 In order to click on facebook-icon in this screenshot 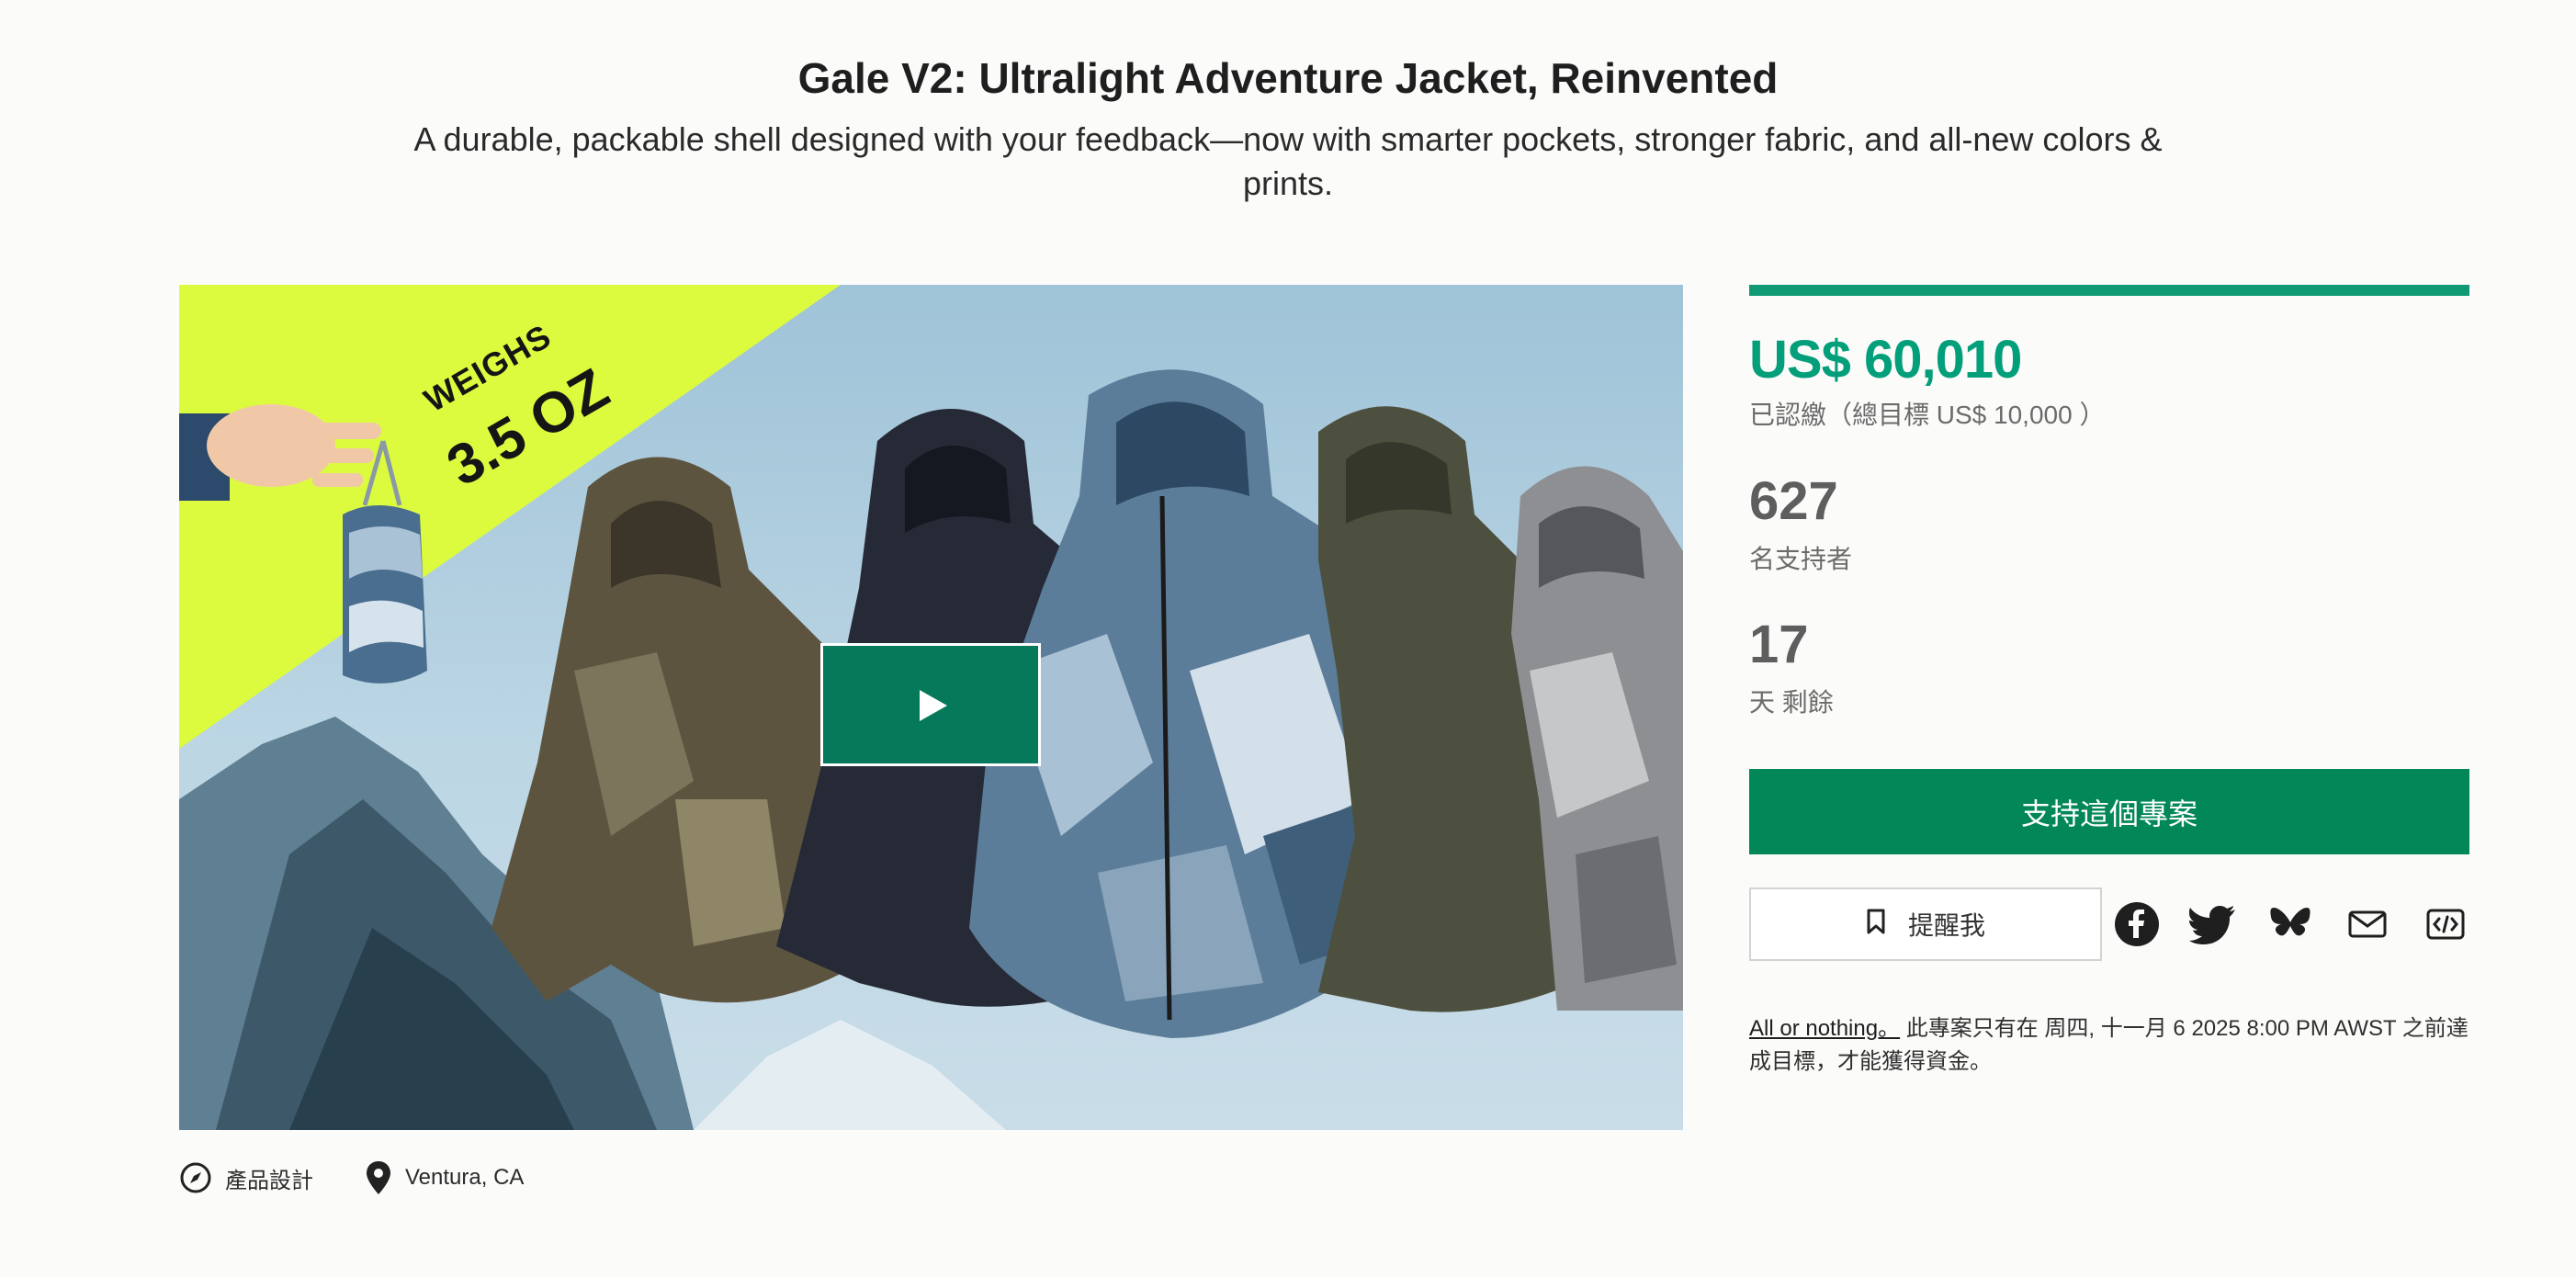, I will do `click(2137, 924)`.